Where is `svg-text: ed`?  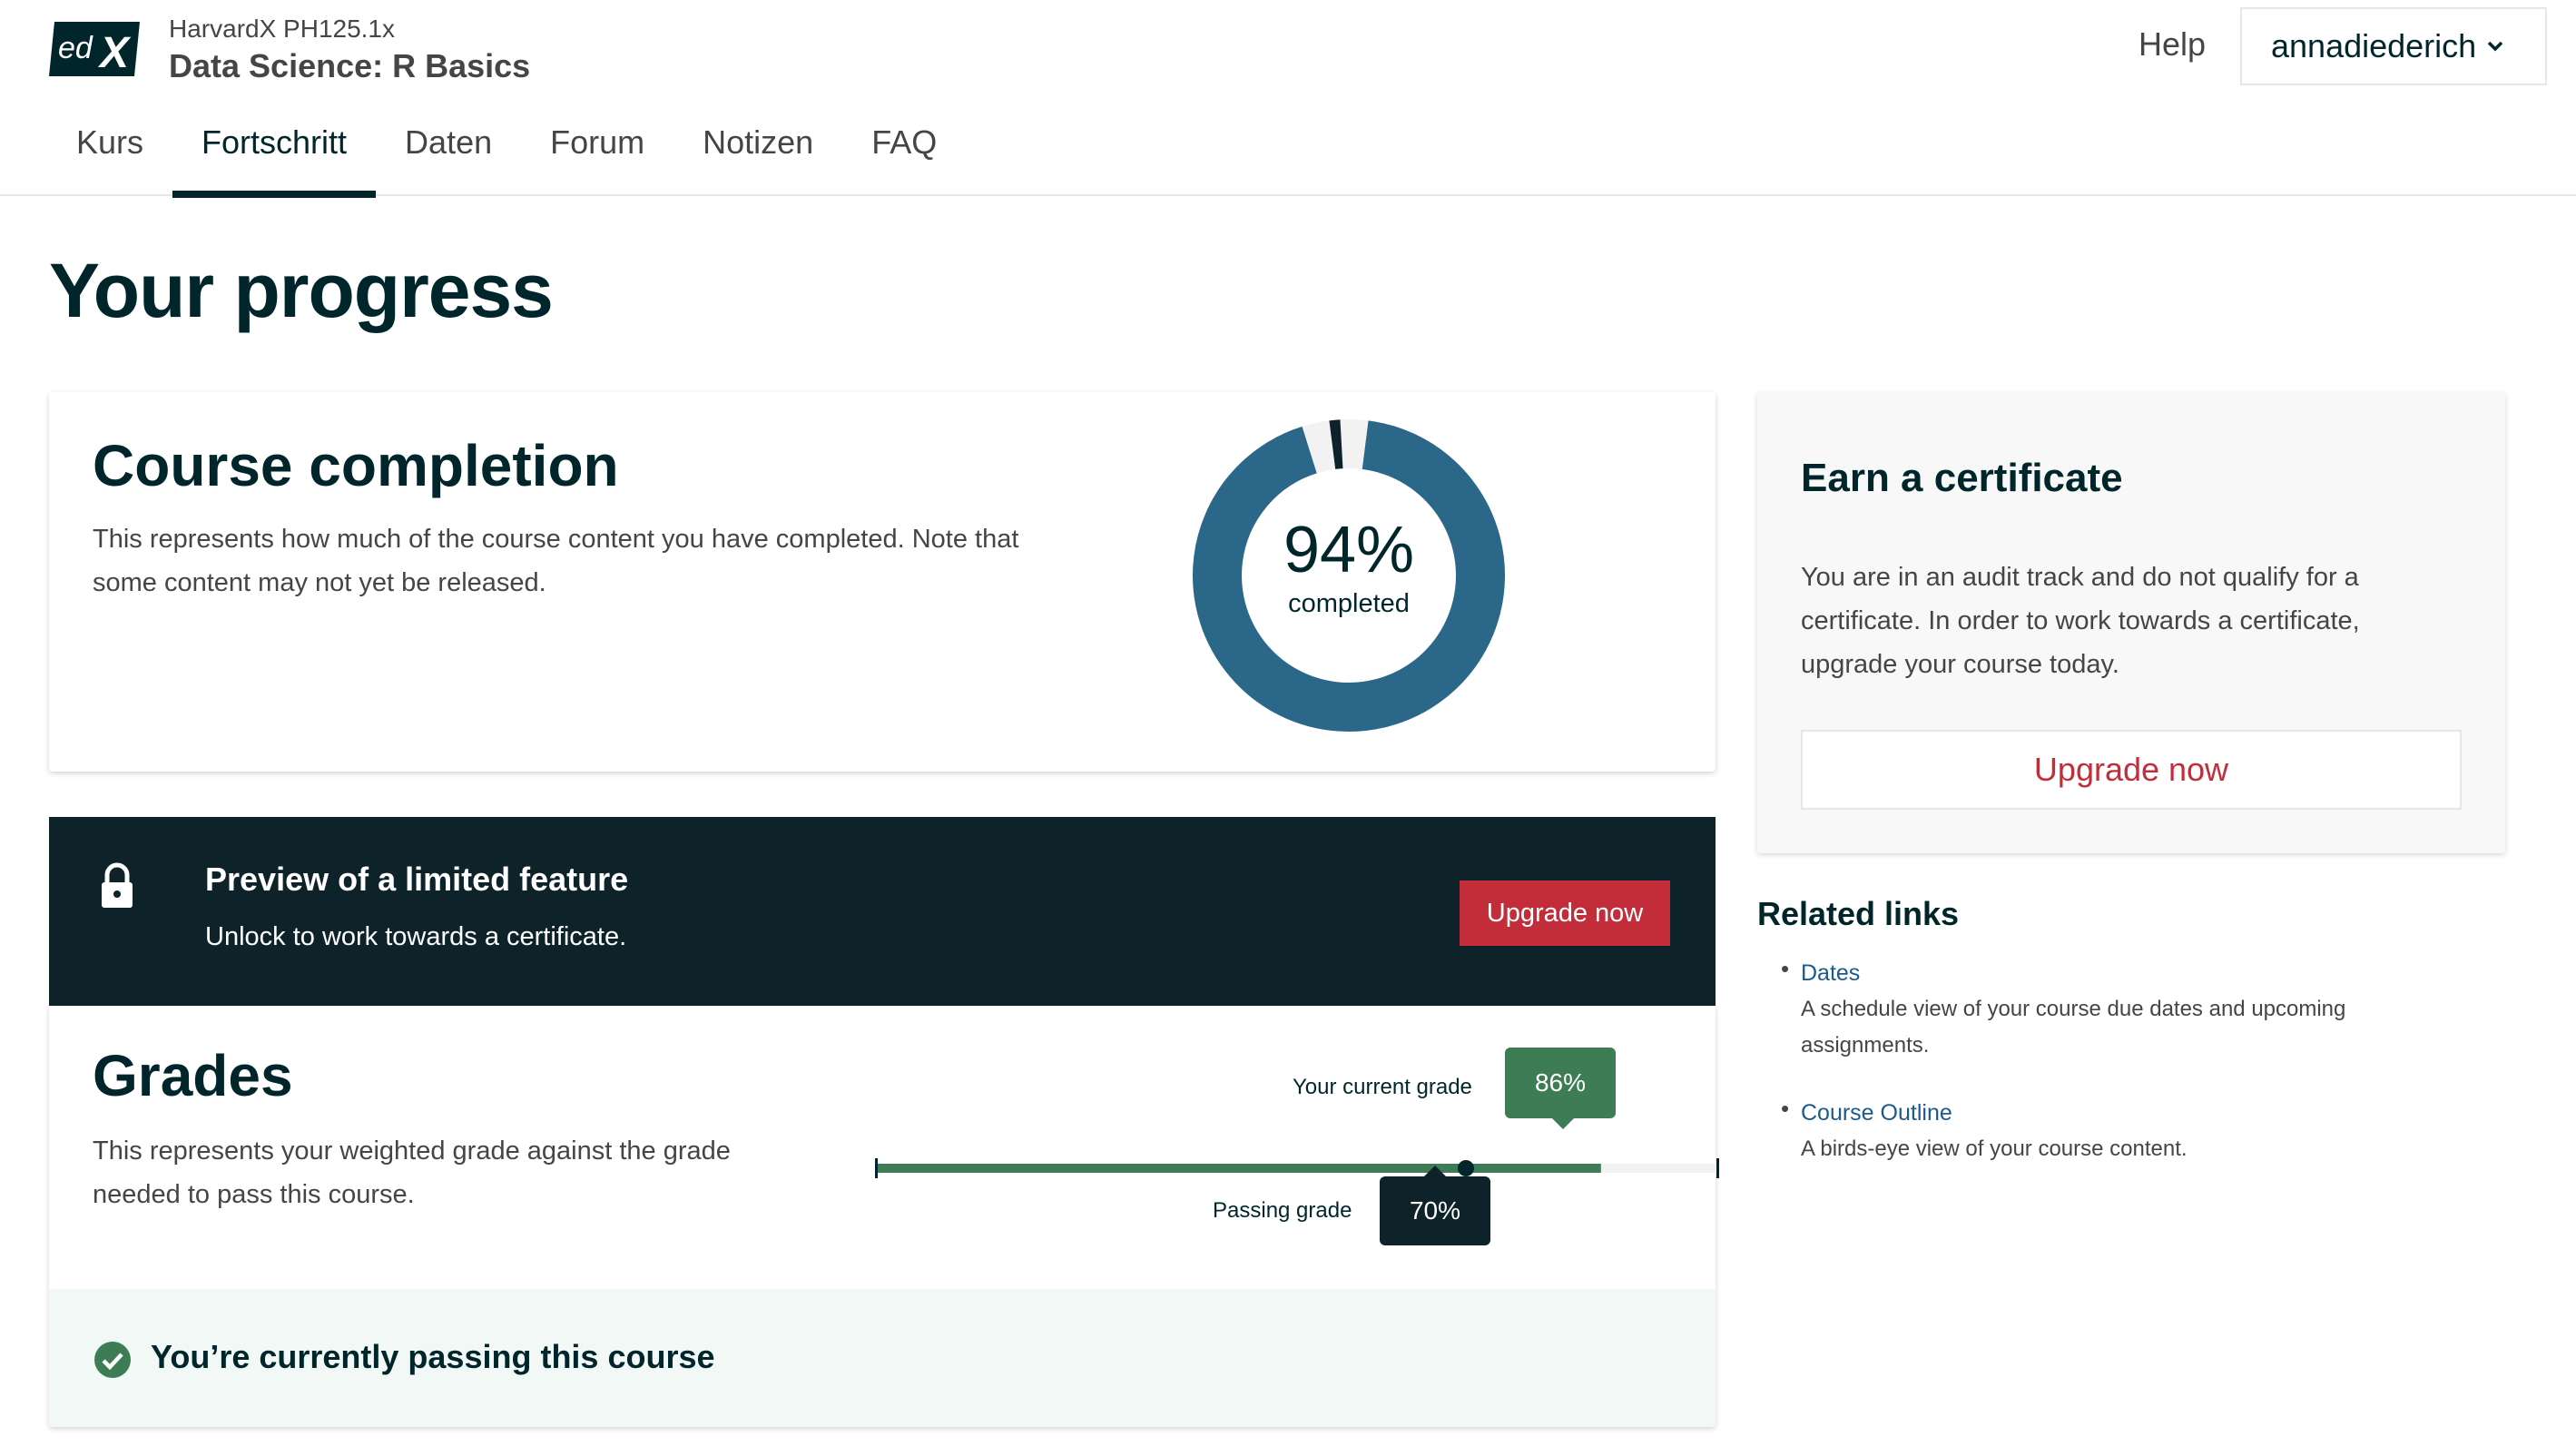 svg-text: ed is located at coordinates (75, 48).